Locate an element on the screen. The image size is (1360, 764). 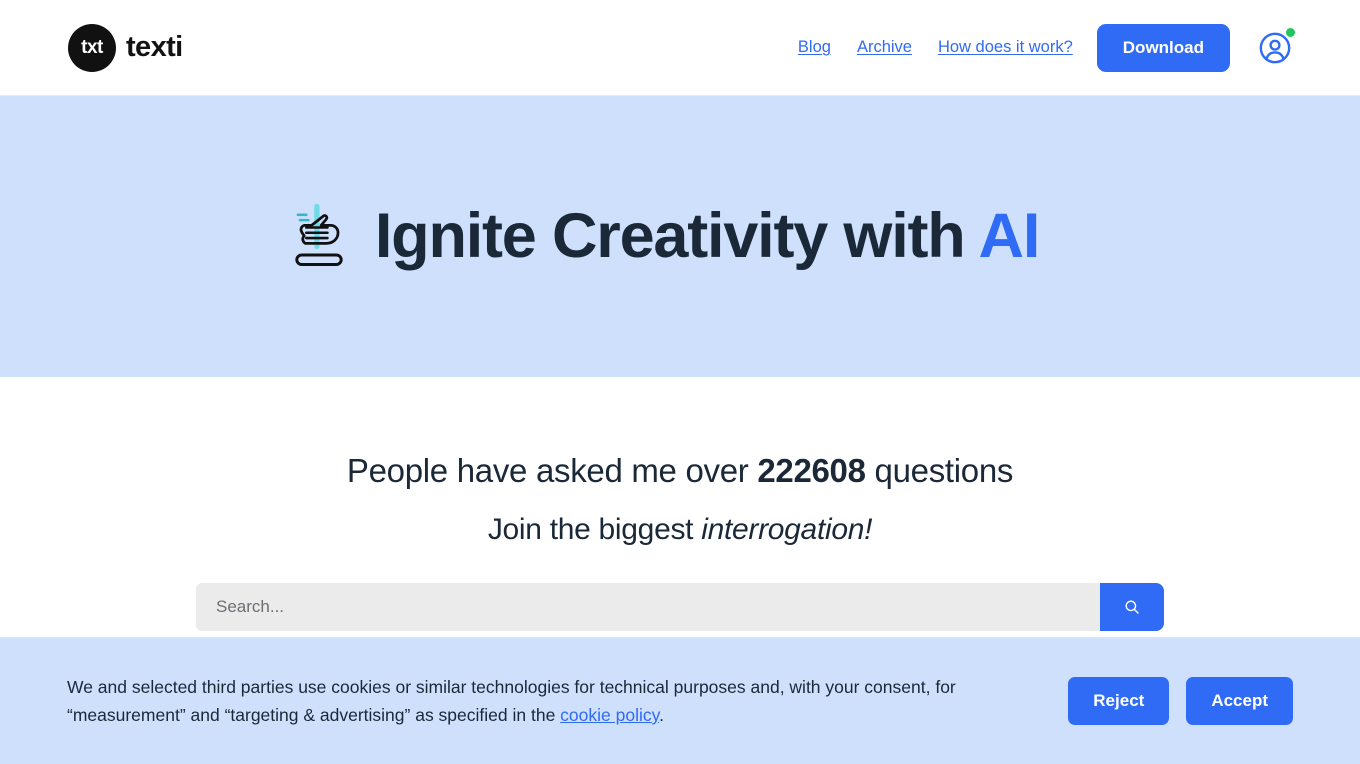
reject-cookies-button: Reject is located at coordinates (1119, 701).